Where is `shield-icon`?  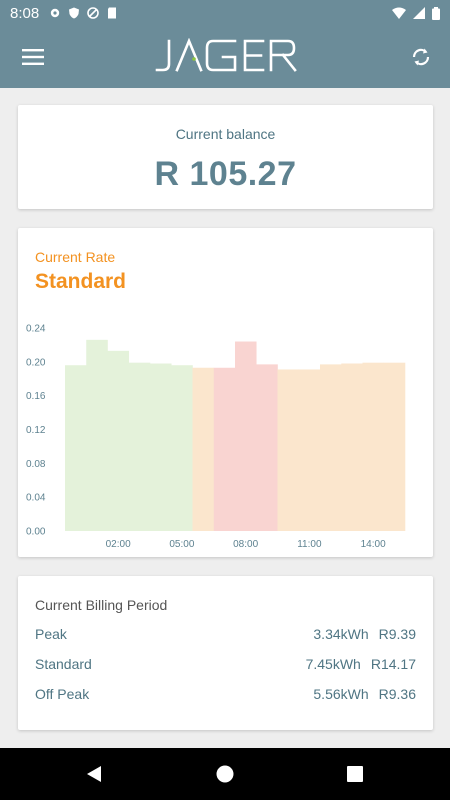
shield-icon is located at coordinates (74, 13).